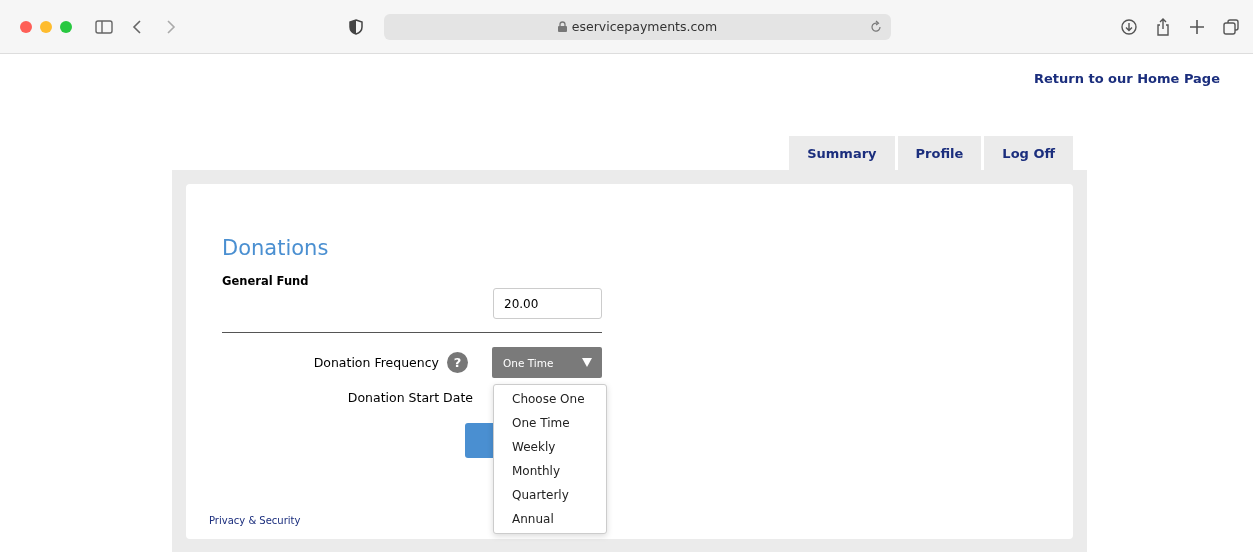 The width and height of the screenshot is (1253, 552). What do you see at coordinates (266, 281) in the screenshot?
I see `fund-label: General Fund` at bounding box center [266, 281].